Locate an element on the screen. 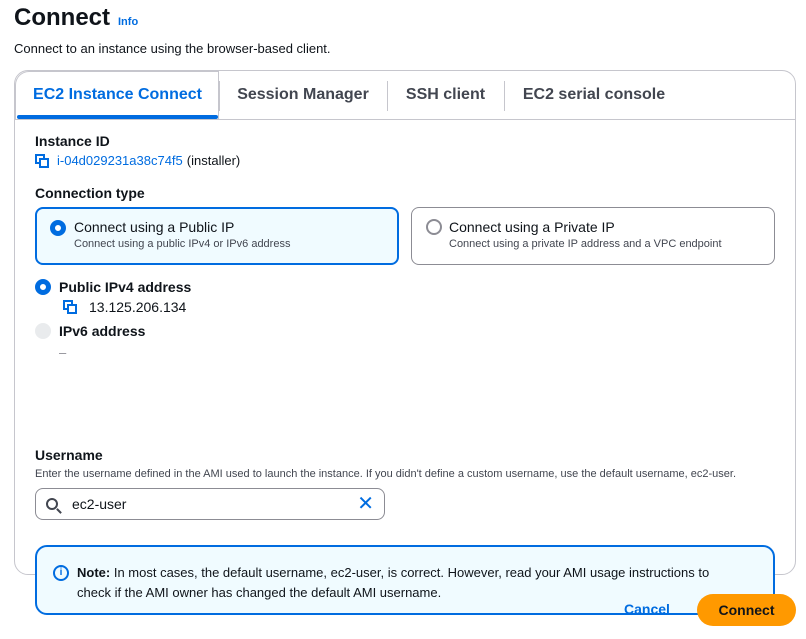 This screenshot has height=639, width=806. tab-ec2-serial-console: EC2 serial console is located at coordinates (594, 95).